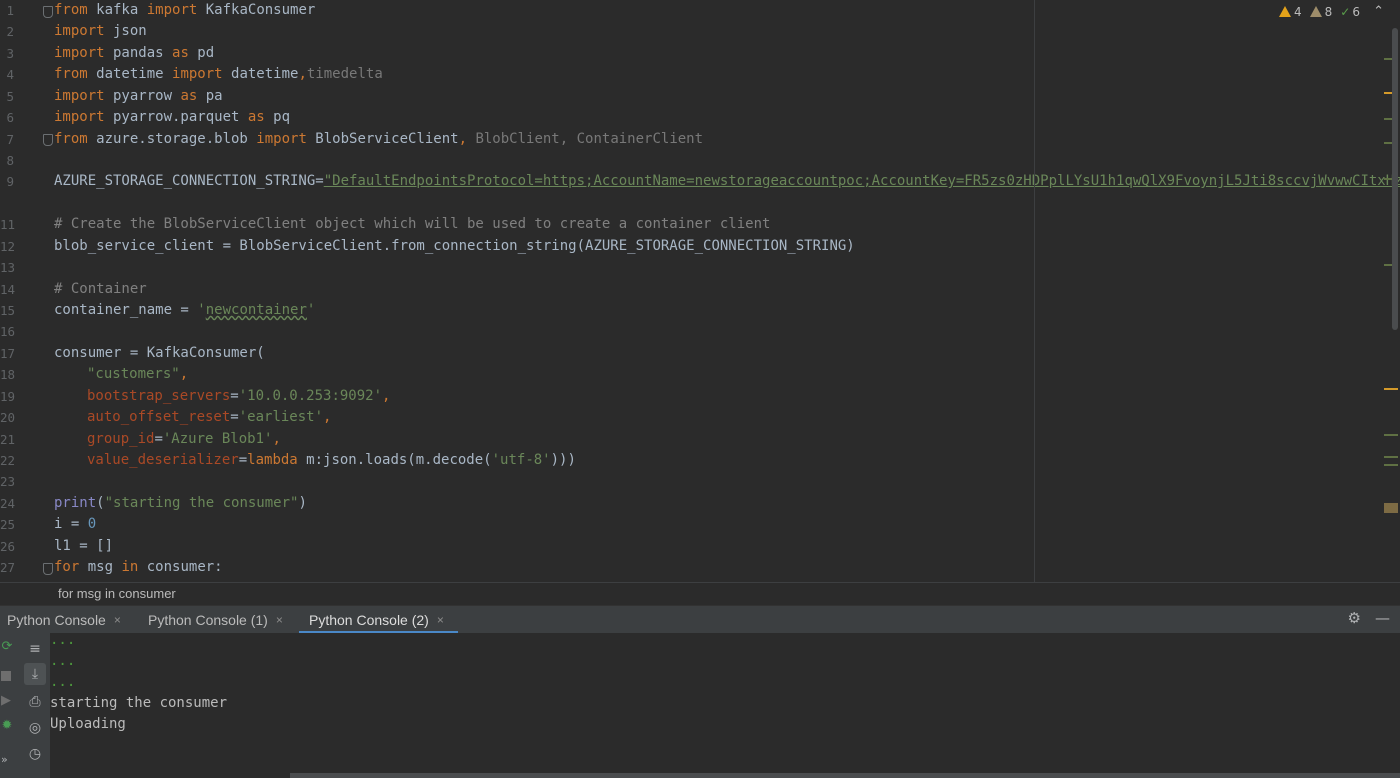 This screenshot has height=778, width=1400. Describe the element at coordinates (8, 503) in the screenshot. I see `line-number: 24` at that location.